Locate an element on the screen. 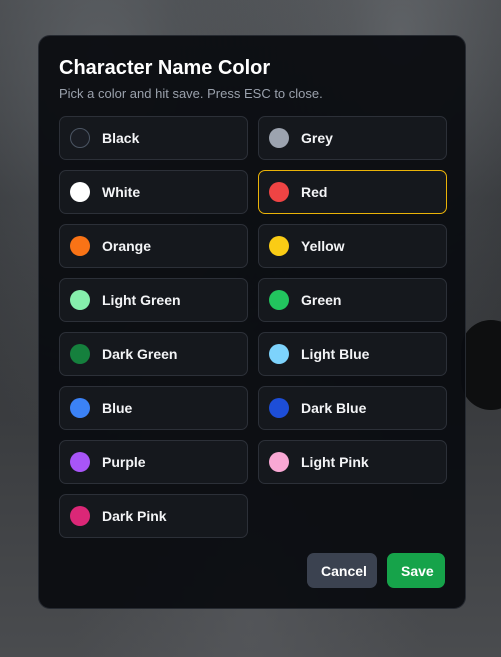 This screenshot has height=657, width=501. color-option-black: Black is located at coordinates (153, 138).